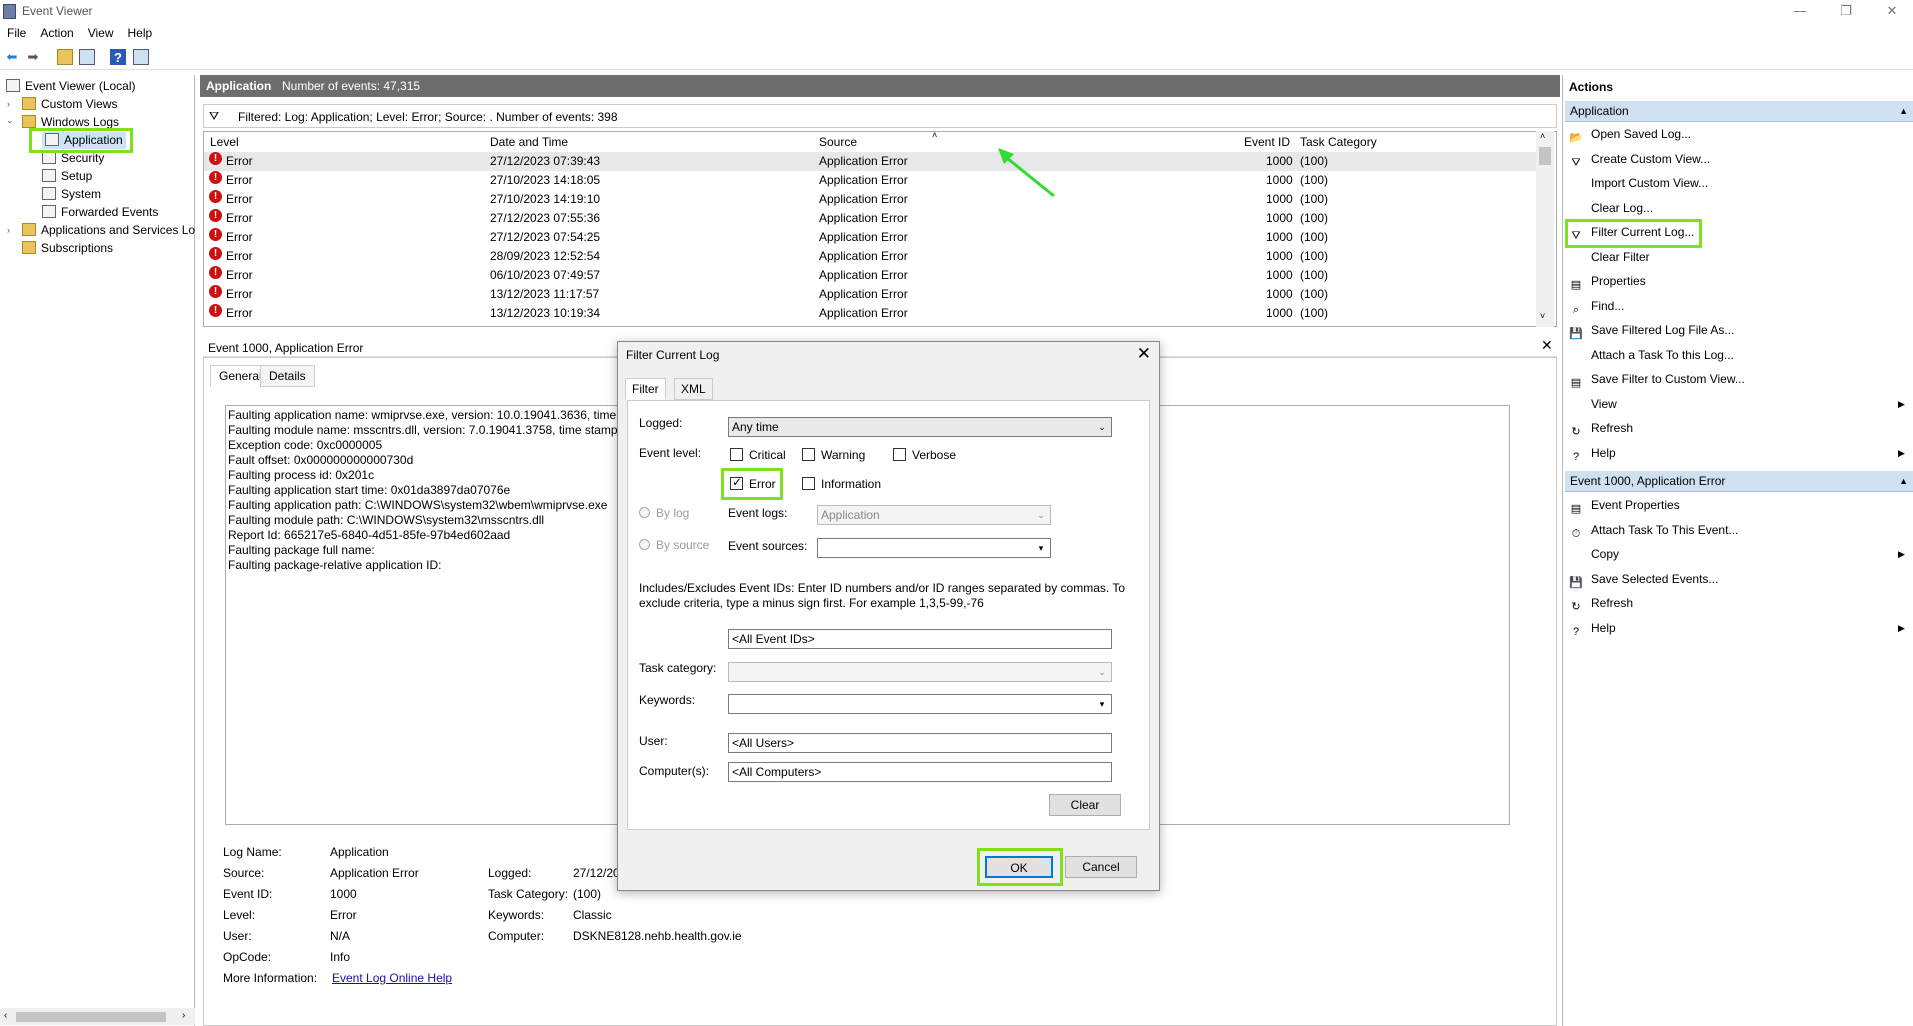  I want to click on verbose-checkbox: Verbose, so click(924, 455).